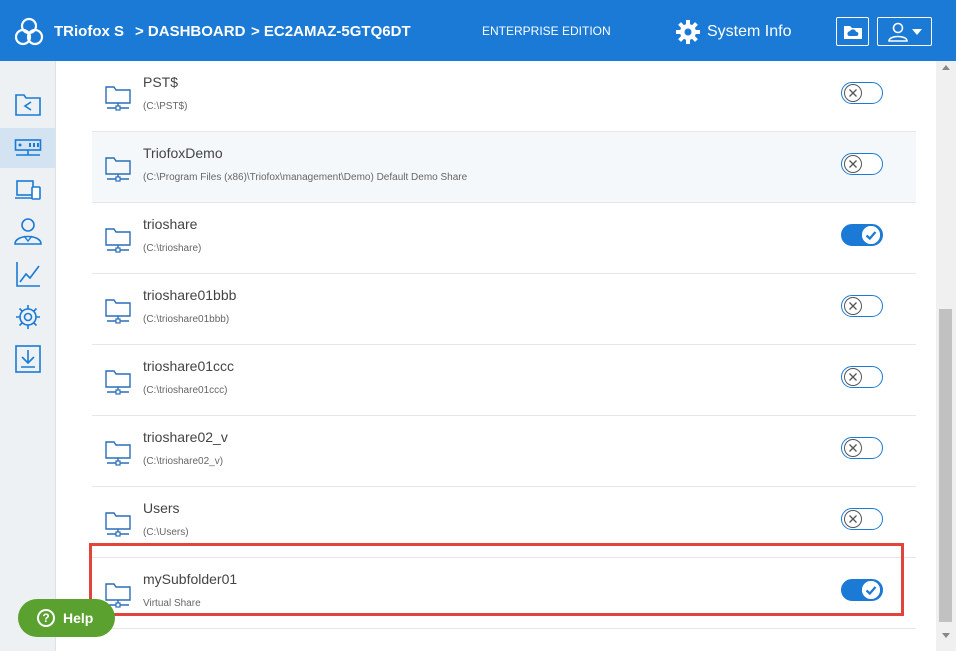  I want to click on chevron-down-icon, so click(916, 31).